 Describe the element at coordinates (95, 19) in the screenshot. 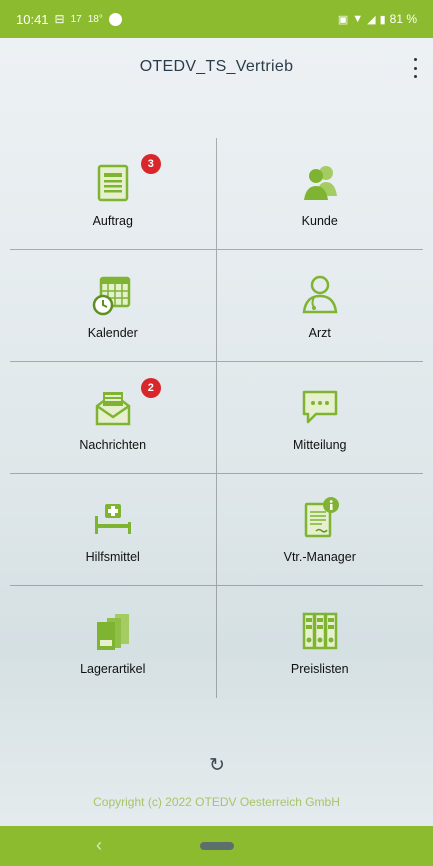

I see `status-extra2: 18°` at that location.